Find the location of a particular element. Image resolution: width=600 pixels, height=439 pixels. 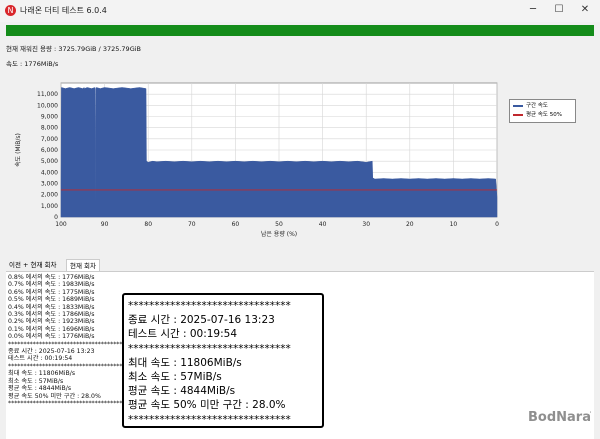

log-line: 0.0% 에서의 속도 : 1776MiB/s is located at coordinates (51, 337).